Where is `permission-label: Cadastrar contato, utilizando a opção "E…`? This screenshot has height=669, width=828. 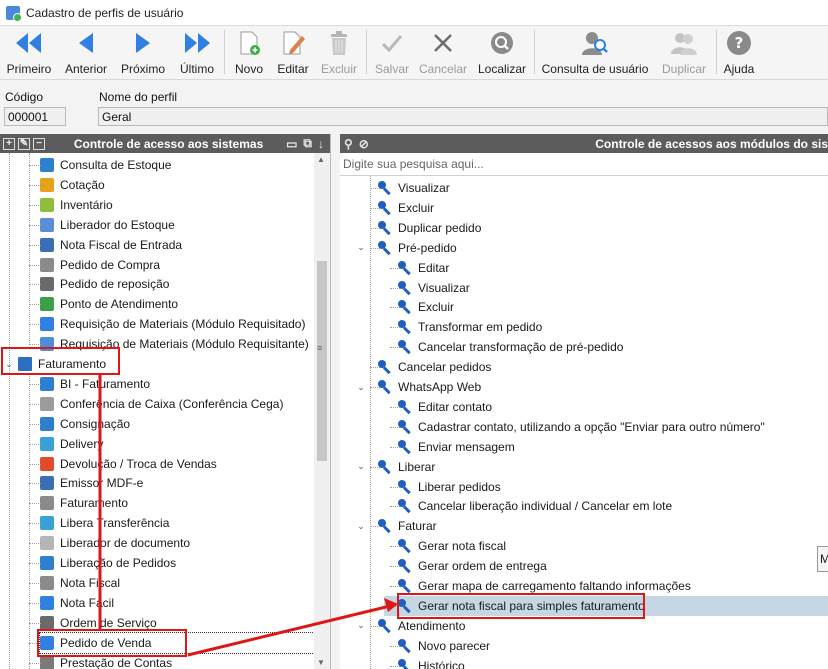
permission-label: Cadastrar contato, utilizando a opção "E… is located at coordinates (591, 426).